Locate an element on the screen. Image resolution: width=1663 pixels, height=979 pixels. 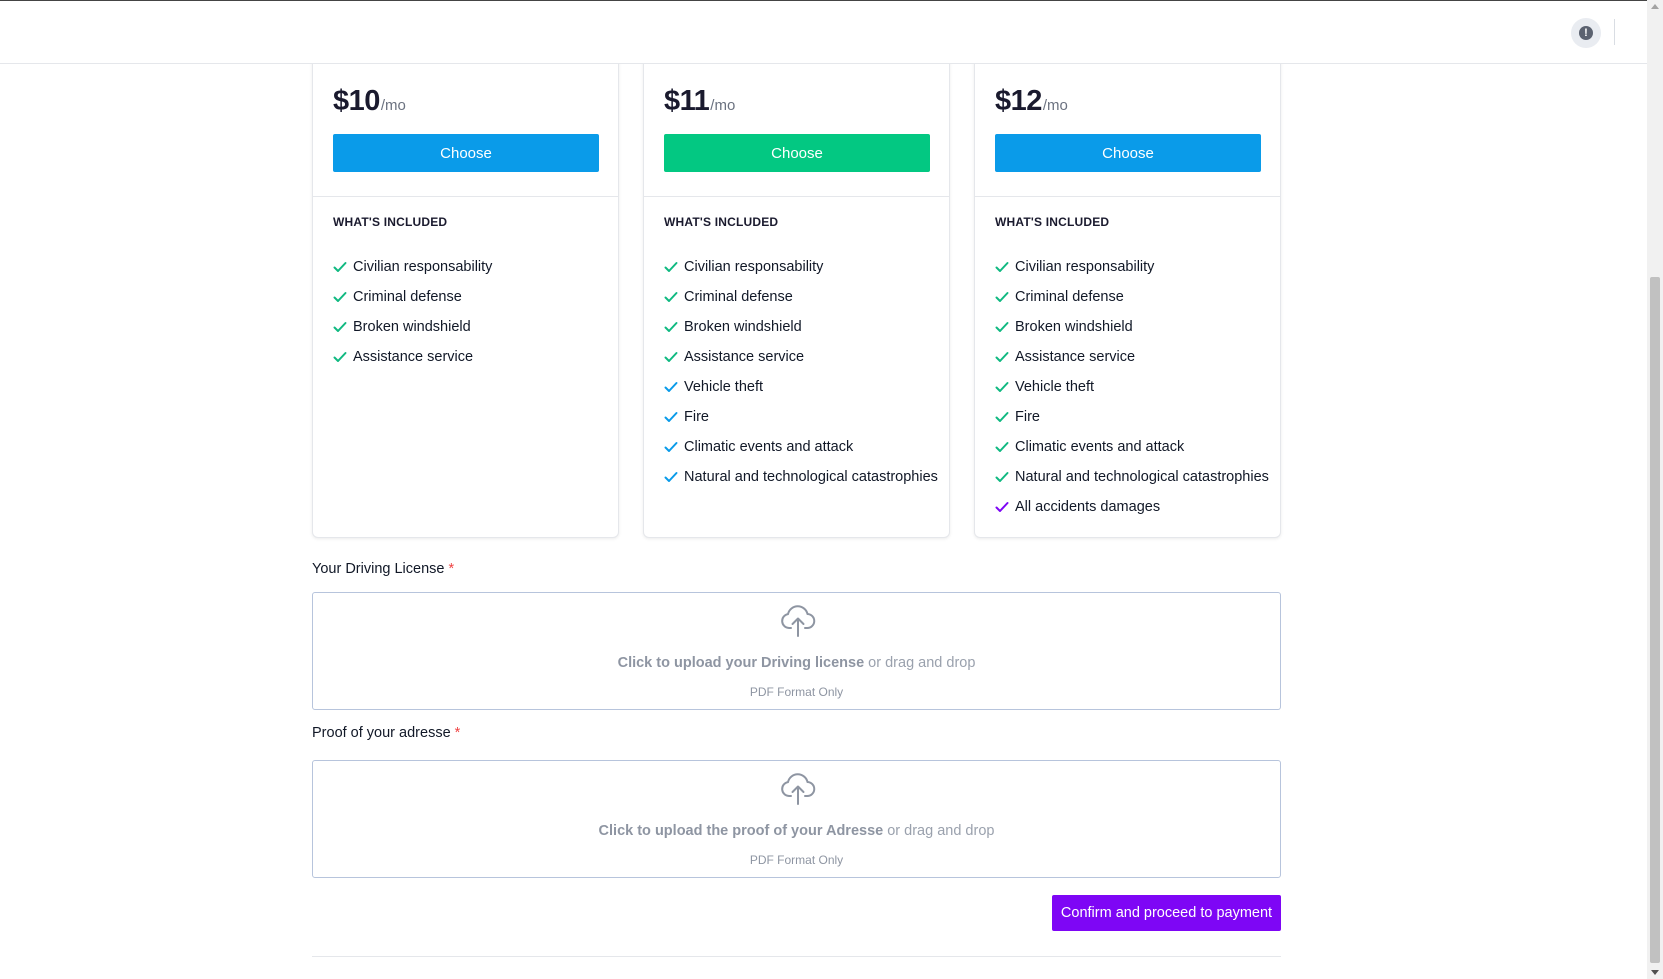
plan-price: $10 /mo is located at coordinates (369, 101).